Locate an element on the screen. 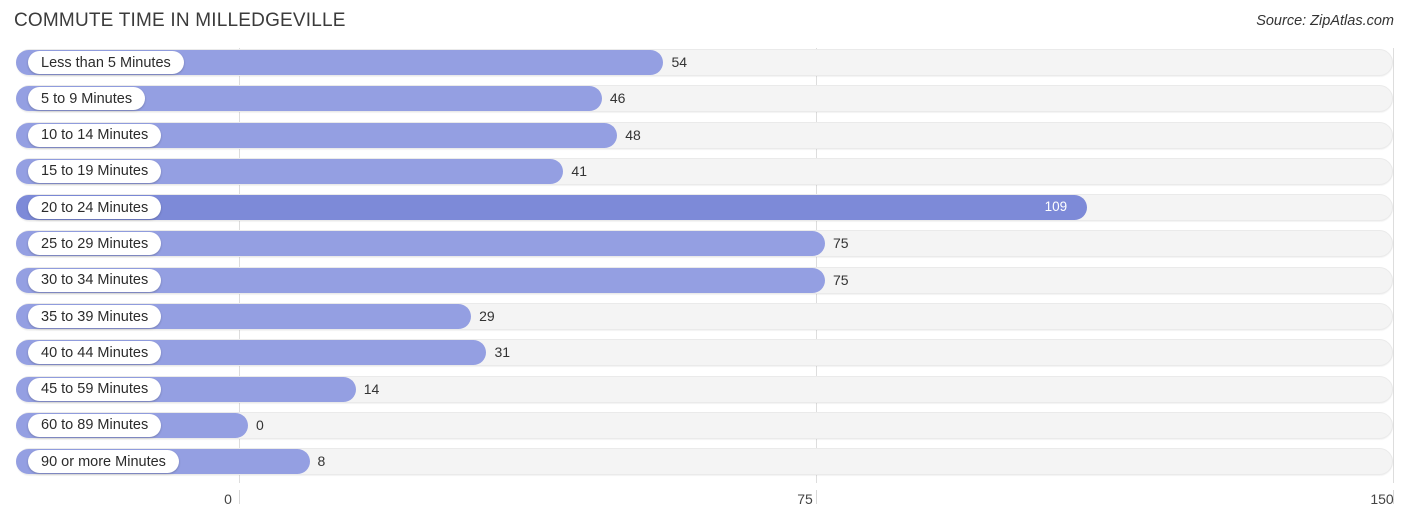 This screenshot has height=524, width=1406. bar-category-label: 60 to 89 Minutes is located at coordinates (95, 425).